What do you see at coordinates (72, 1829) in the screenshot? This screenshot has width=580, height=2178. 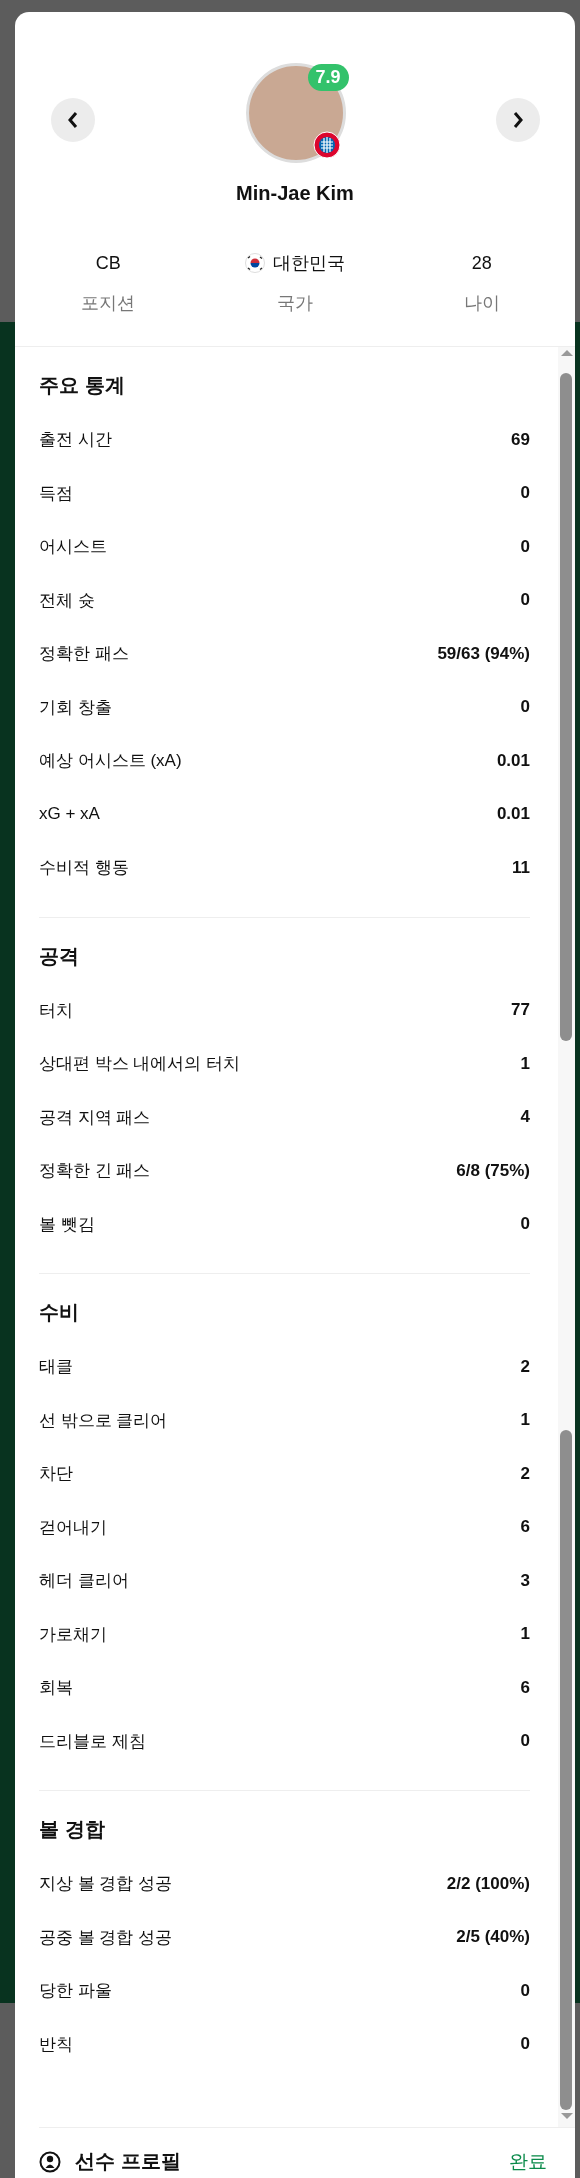 I see `section-title: 볼 경합` at bounding box center [72, 1829].